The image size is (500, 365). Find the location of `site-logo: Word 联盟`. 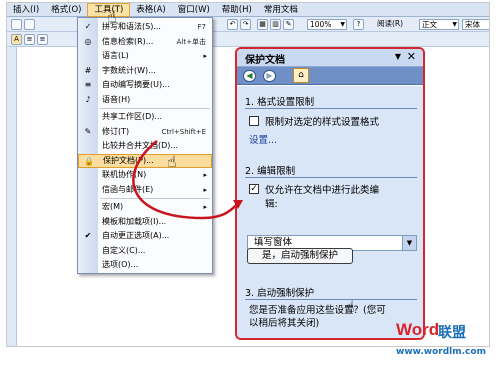

site-logo: Word 联盟 is located at coordinates (440, 333).